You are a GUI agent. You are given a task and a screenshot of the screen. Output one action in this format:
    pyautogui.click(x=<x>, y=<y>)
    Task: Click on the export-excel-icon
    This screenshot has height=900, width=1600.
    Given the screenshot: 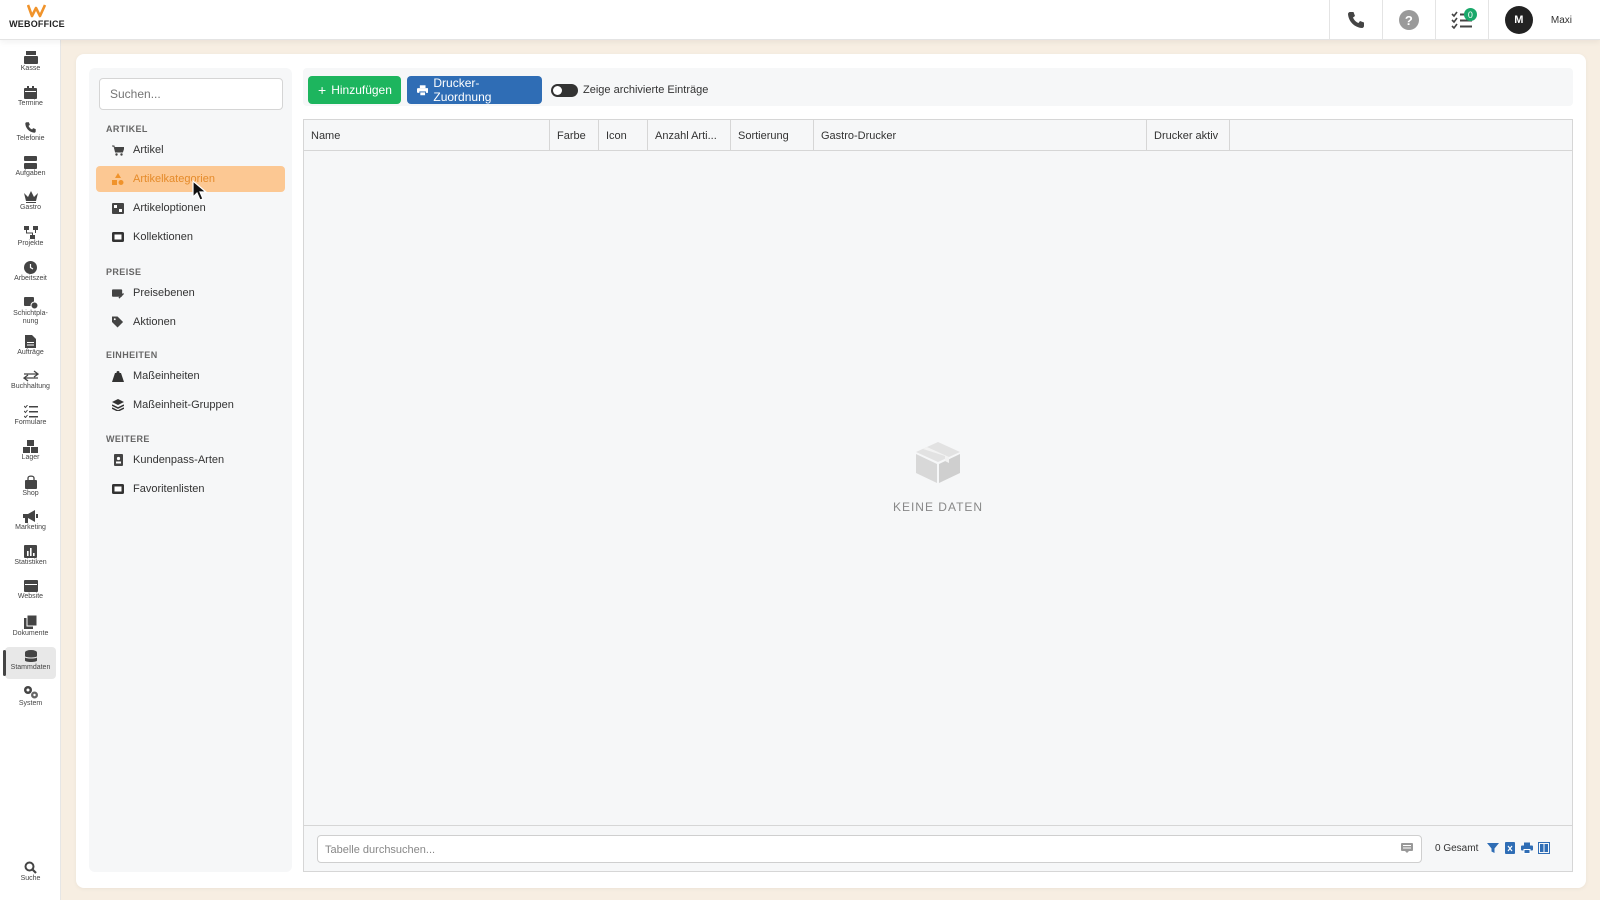 What is the action you would take?
    pyautogui.click(x=1510, y=848)
    